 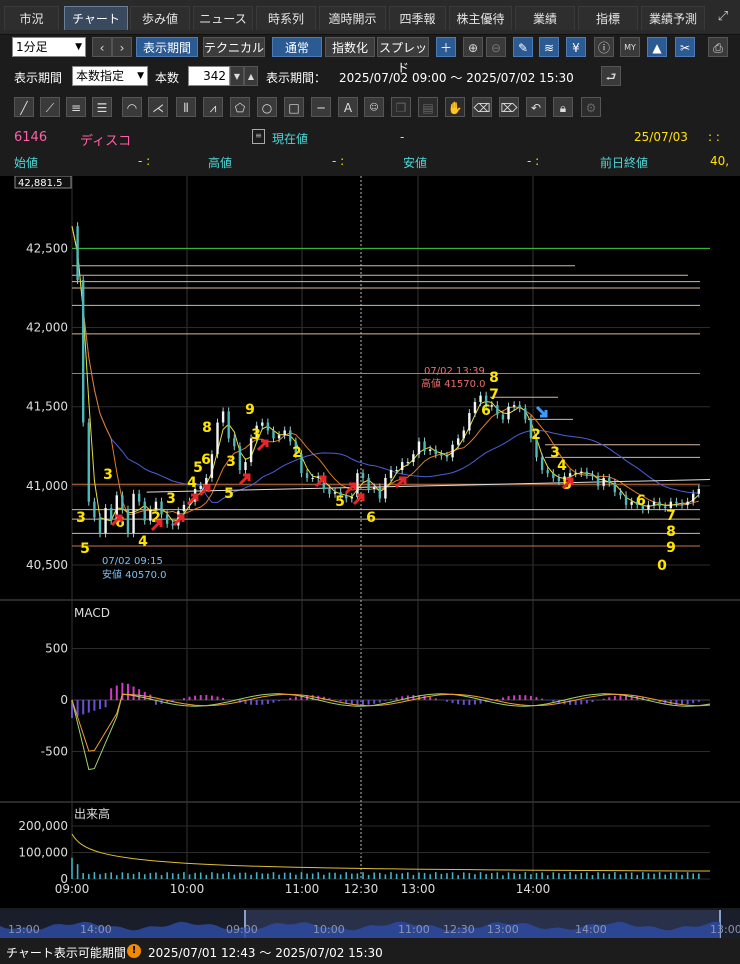 I want to click on tab-market: 市況, so click(x=31, y=18).